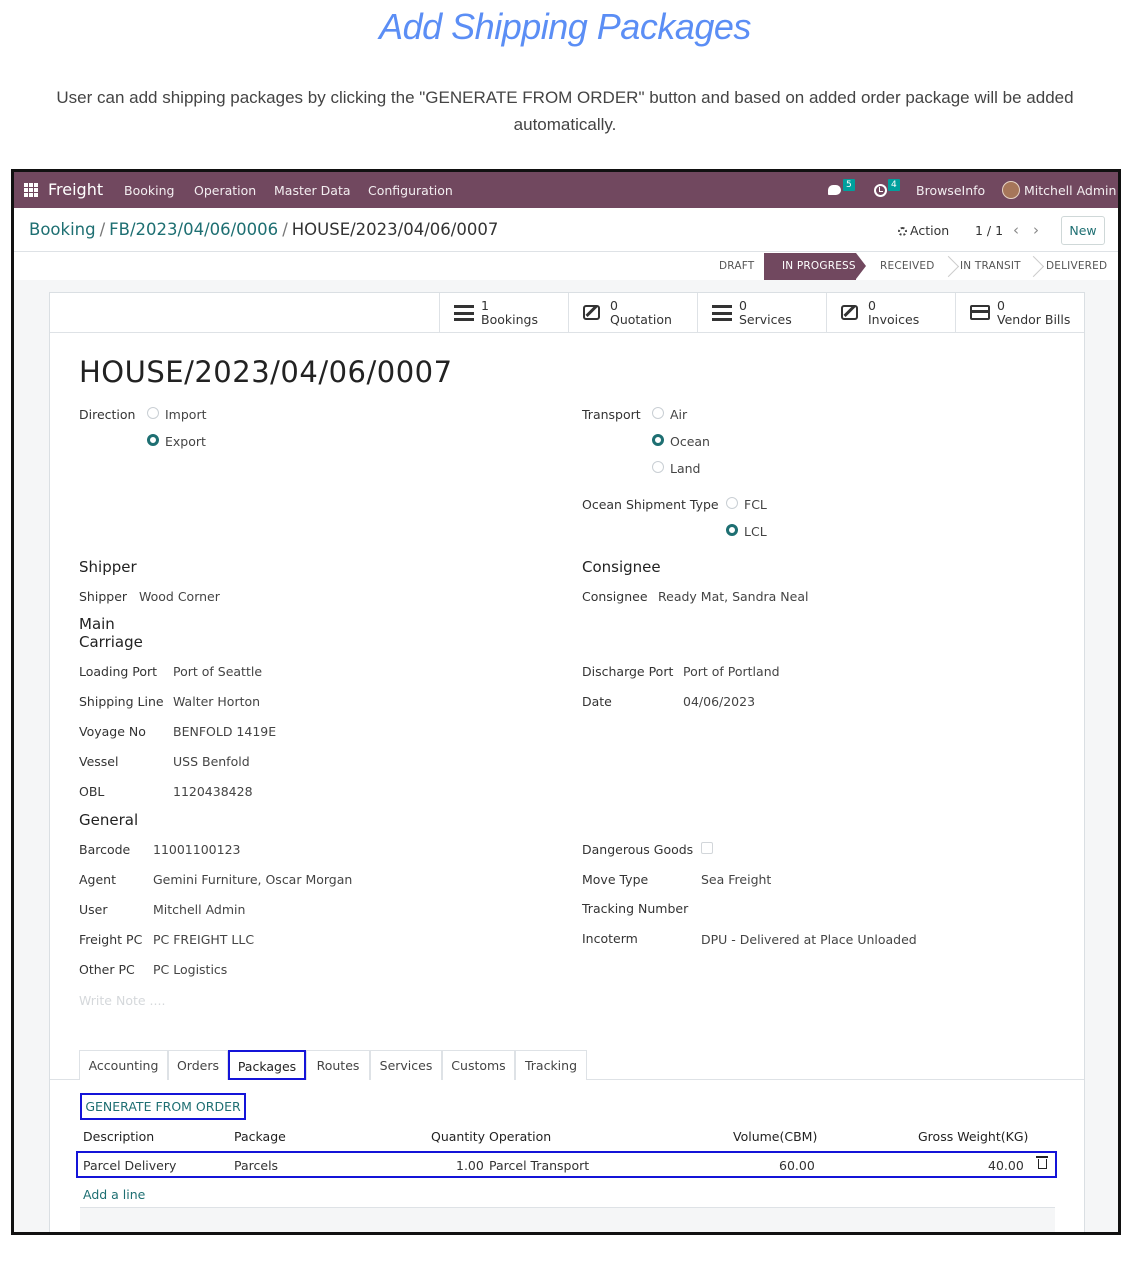  What do you see at coordinates (1019, 313) in the screenshot?
I see `smart-button-vendor-bills: 0 Vendor Bills` at bounding box center [1019, 313].